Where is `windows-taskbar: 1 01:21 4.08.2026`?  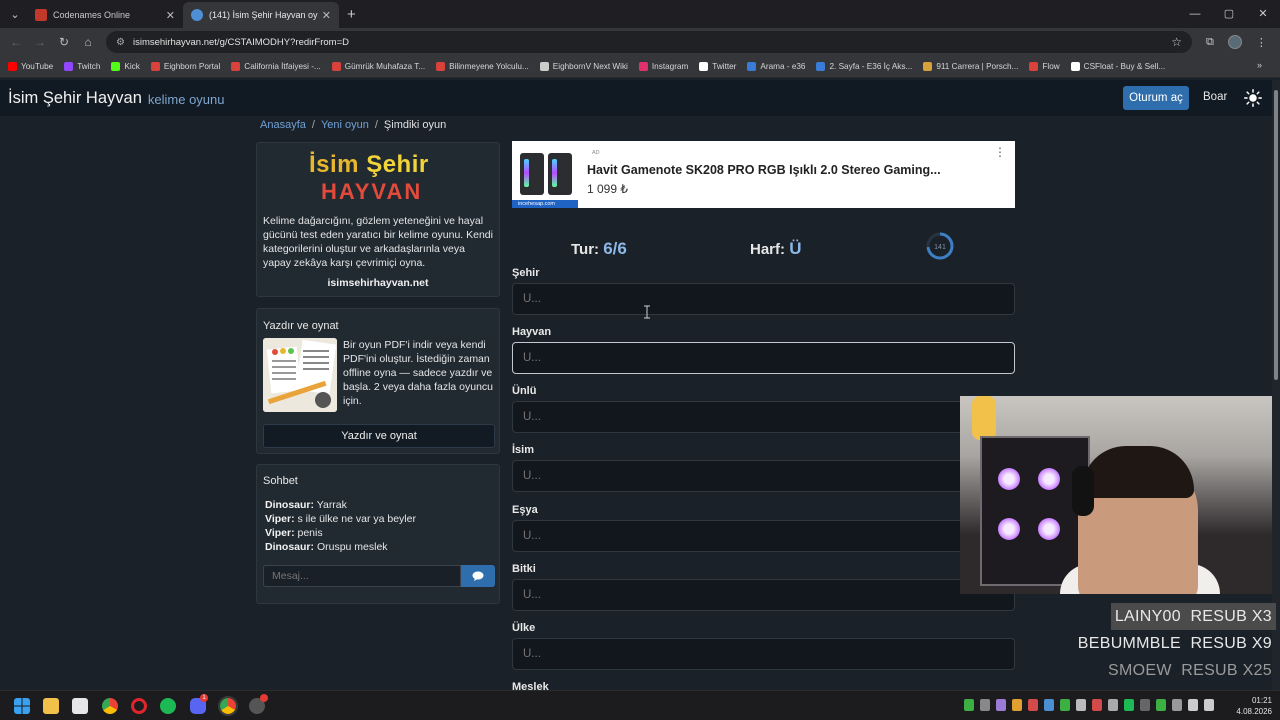 windows-taskbar: 1 01:21 4.08.2026 is located at coordinates (640, 705).